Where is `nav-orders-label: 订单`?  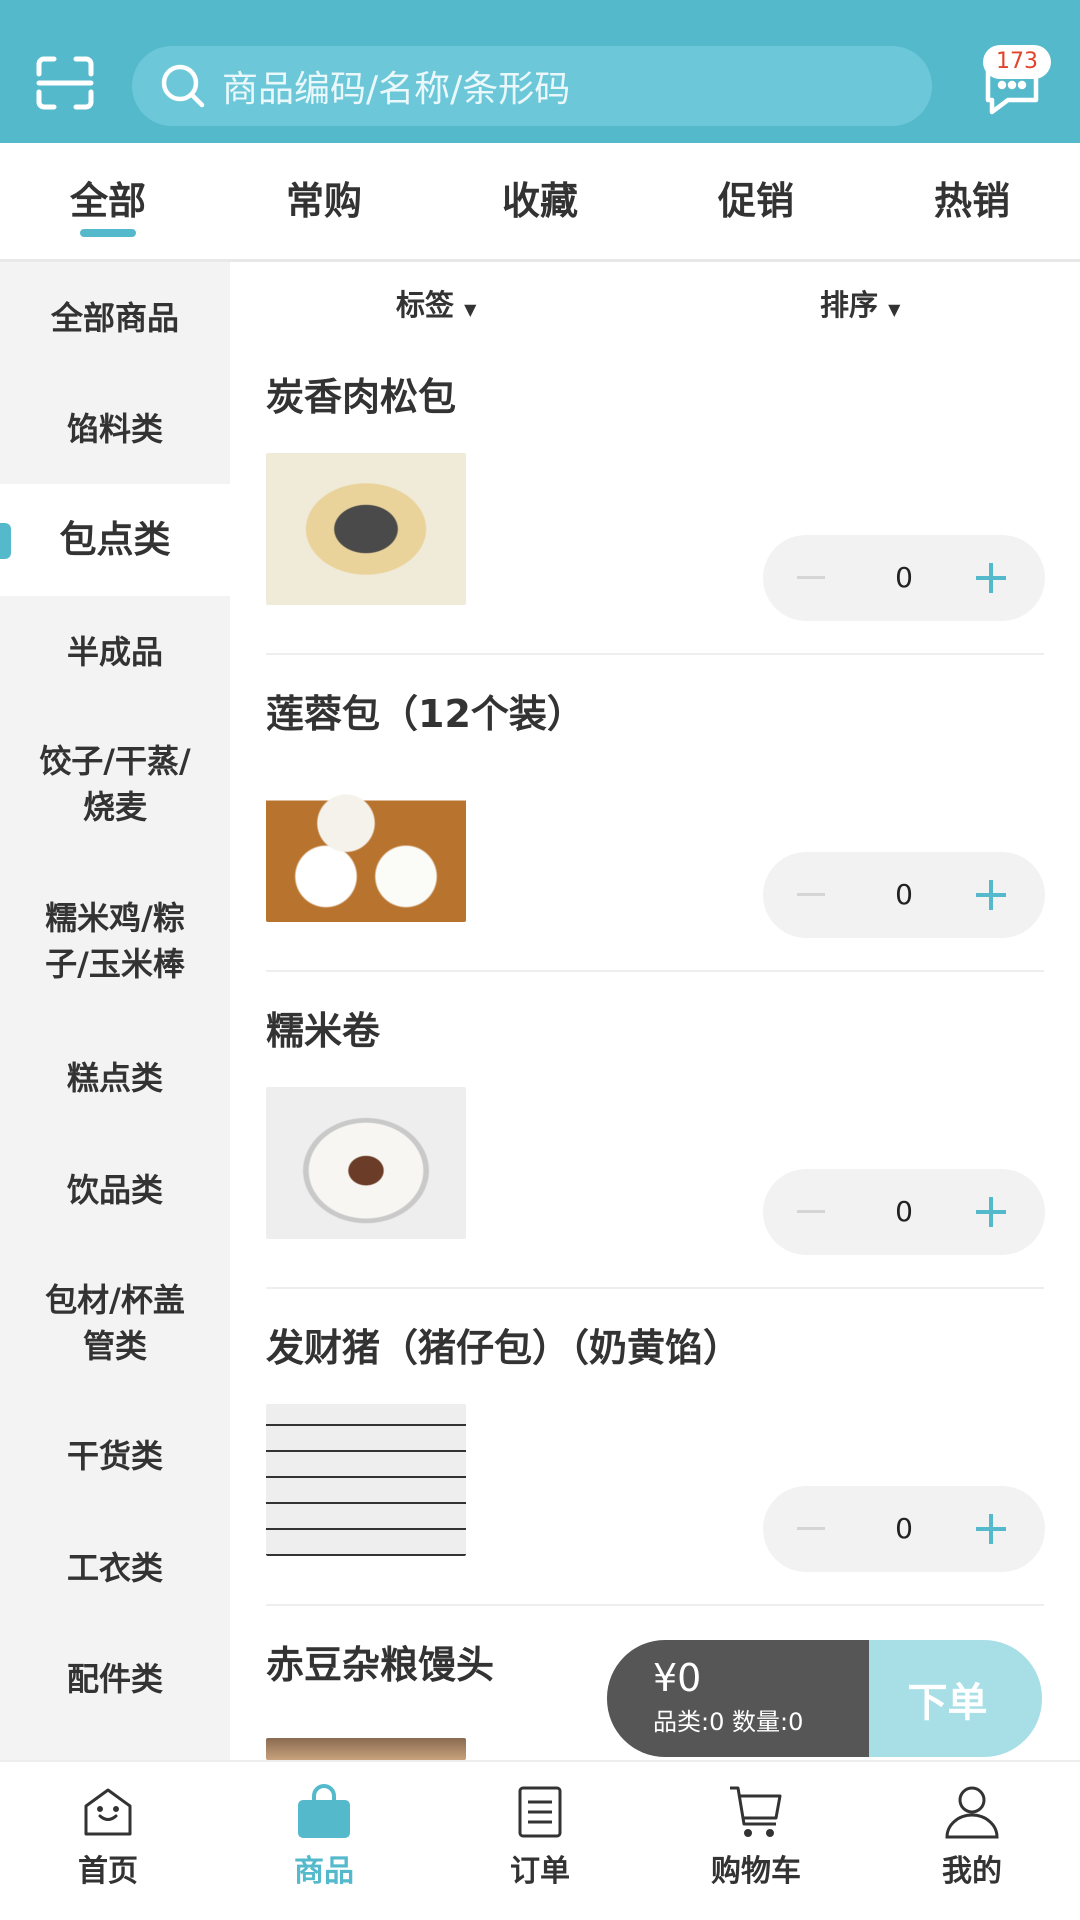
nav-orders-label: 订单 is located at coordinates (540, 1871).